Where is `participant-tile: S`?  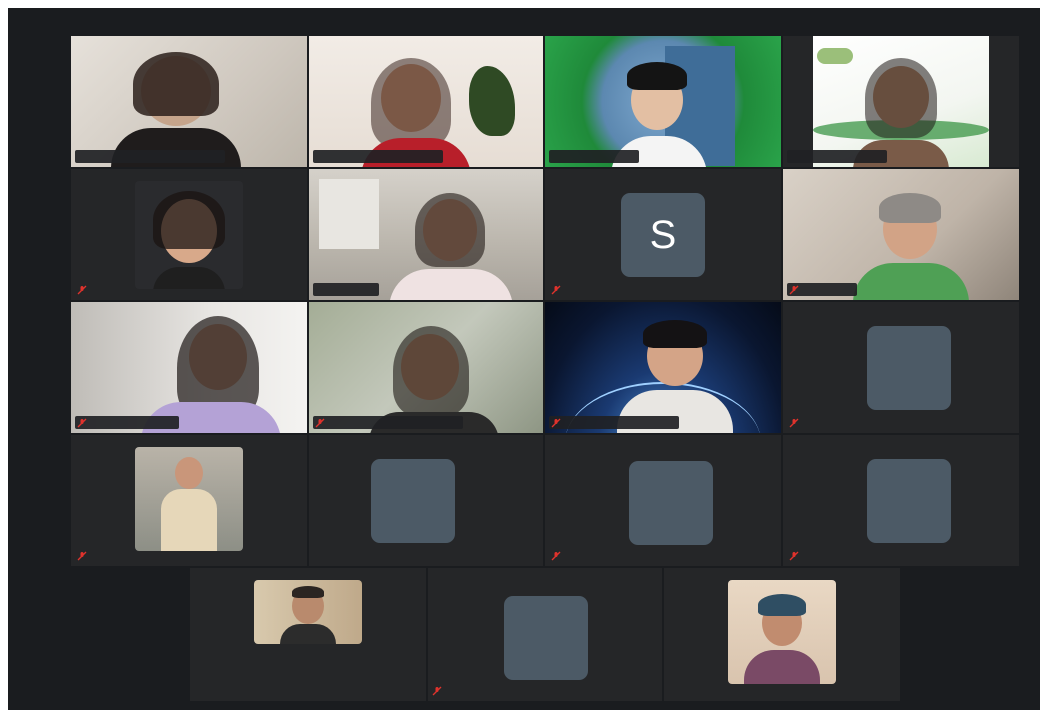
participant-tile: S is located at coordinates (663, 234).